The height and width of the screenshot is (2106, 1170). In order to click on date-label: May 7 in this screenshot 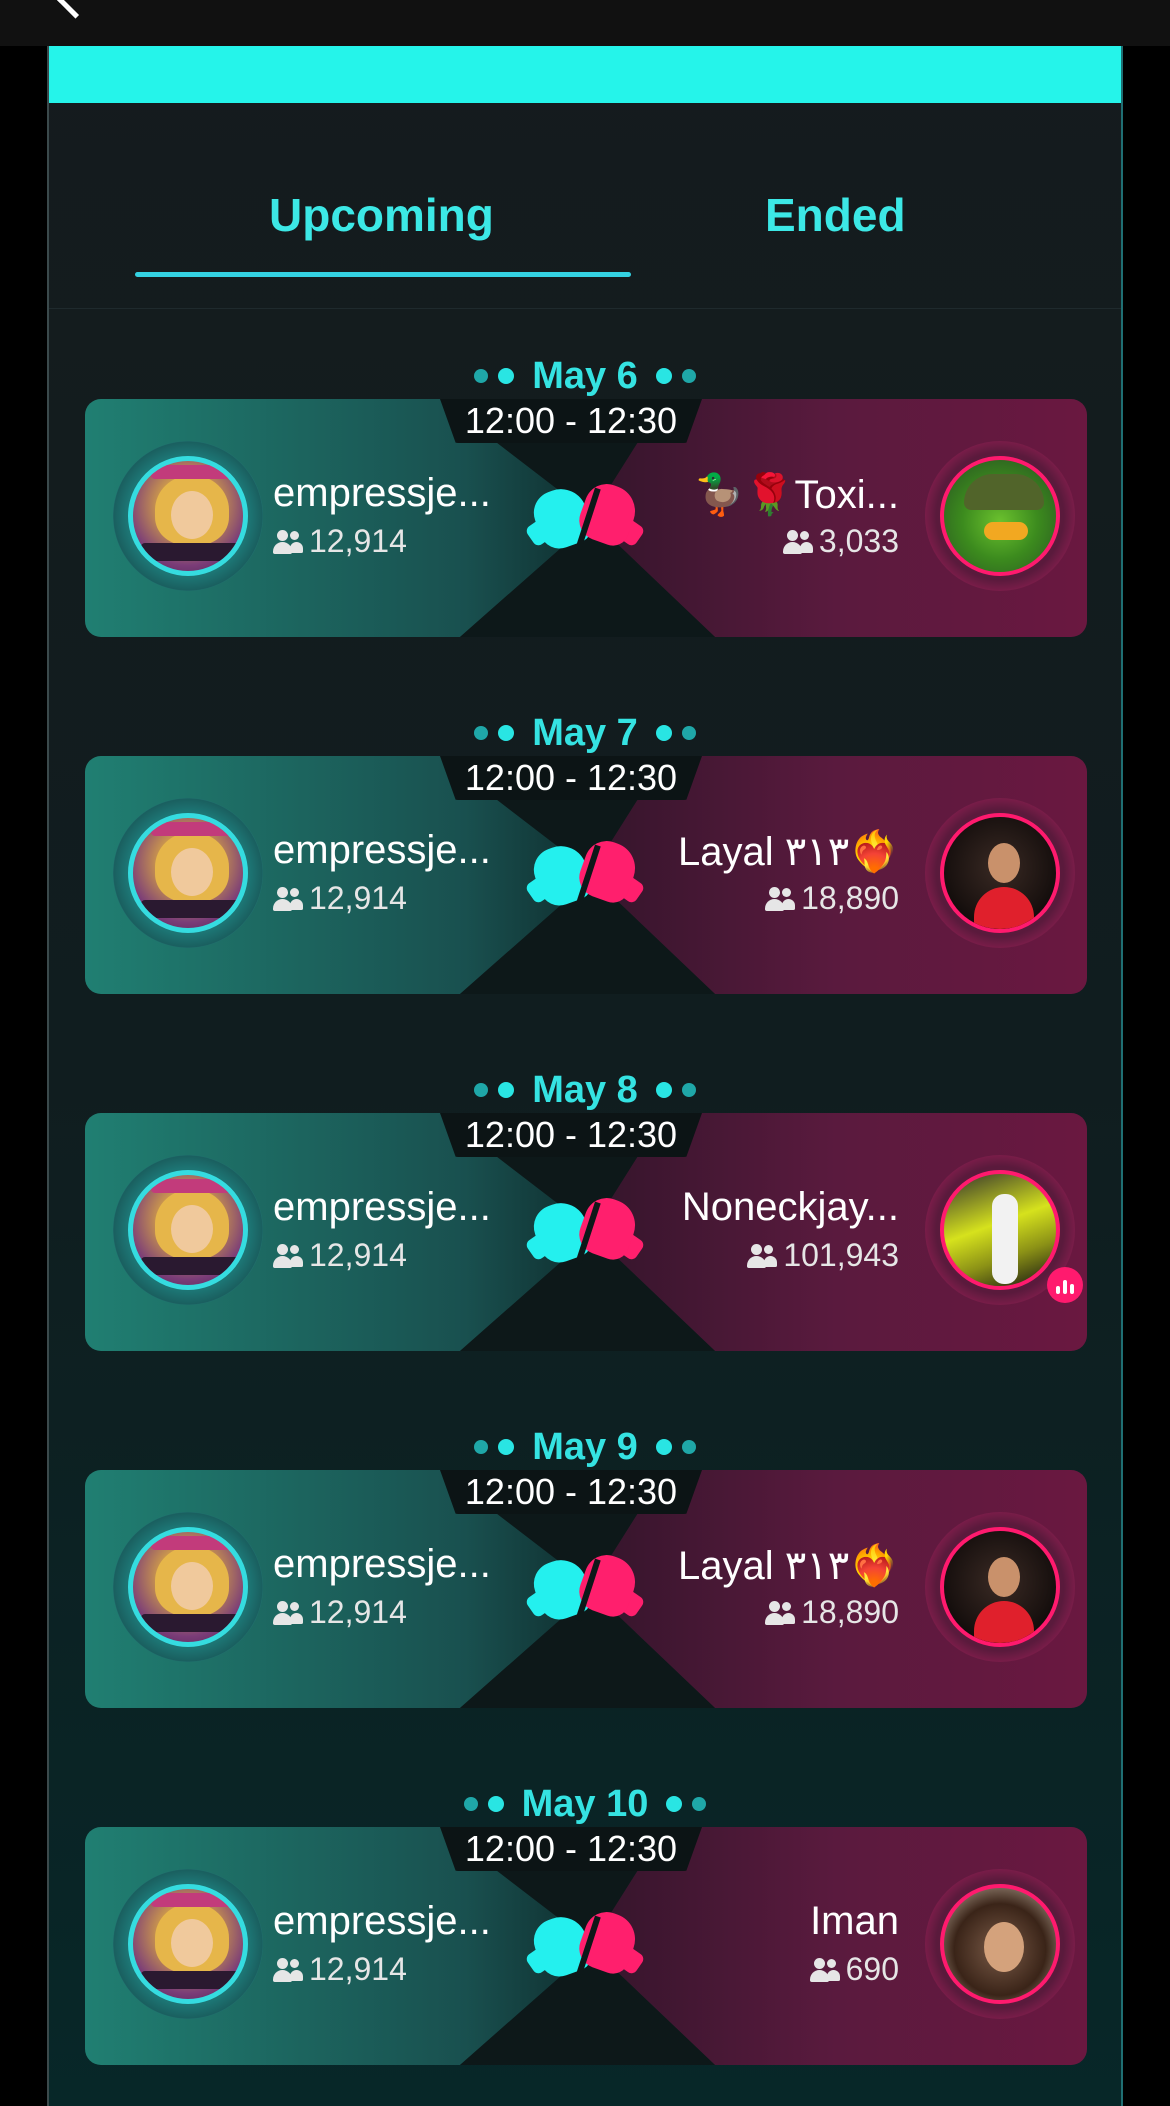, I will do `click(585, 732)`.